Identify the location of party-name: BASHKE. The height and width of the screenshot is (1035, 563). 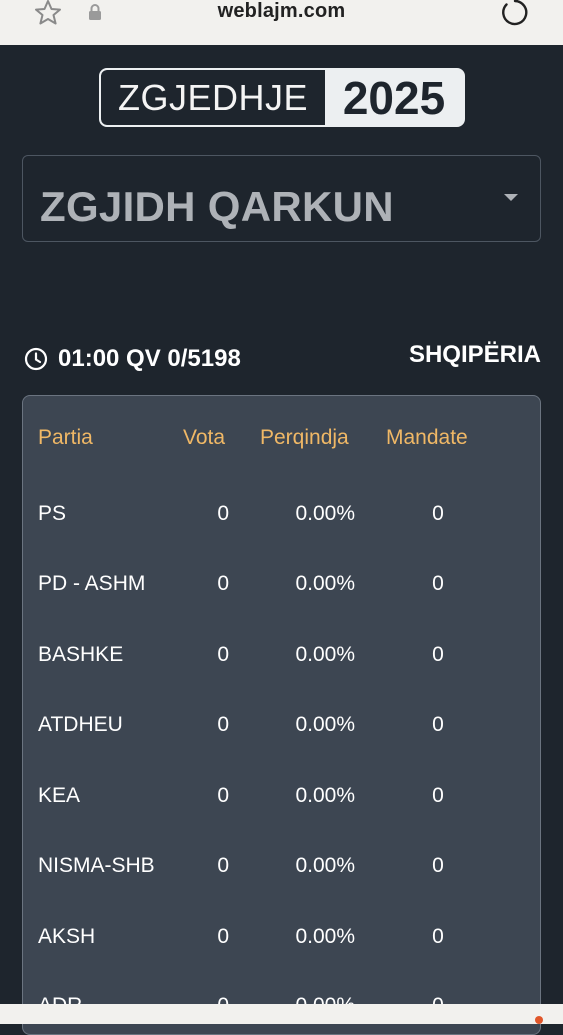
(81, 654).